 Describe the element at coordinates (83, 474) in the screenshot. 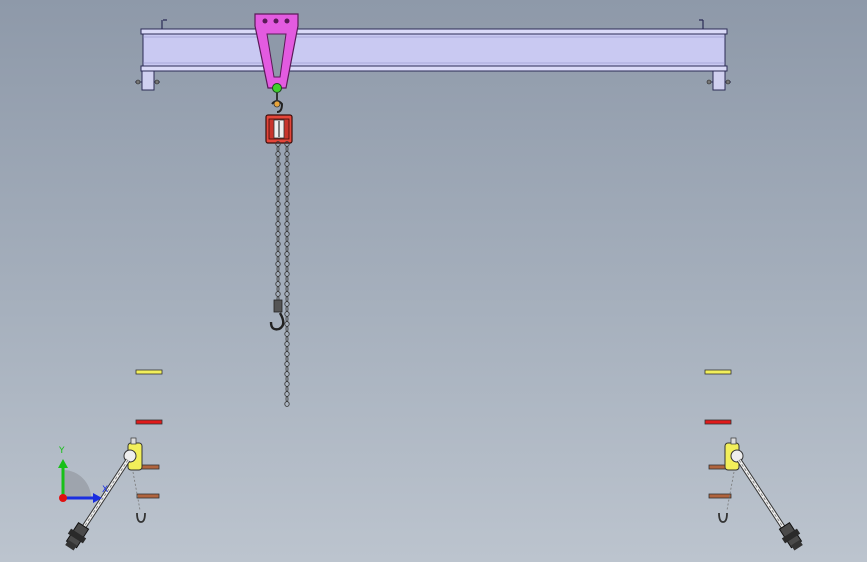

I see `coordinate-triad: Y X` at that location.